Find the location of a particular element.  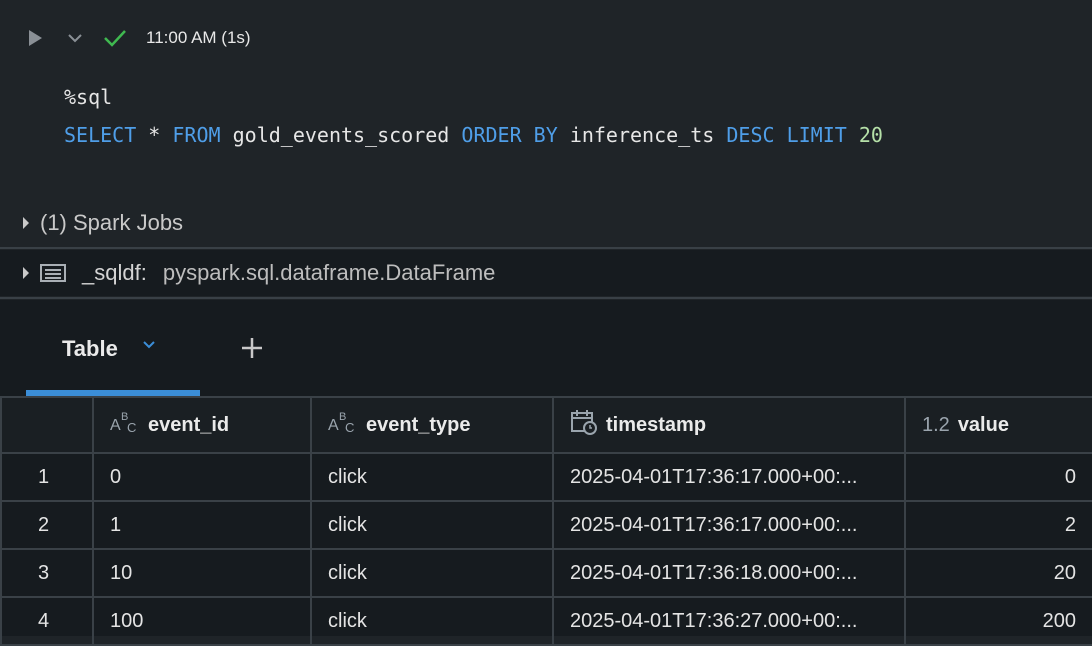

dataframe-info-toggle: _sqldf: pyspark.sql.dataframe.DataFrame is located at coordinates (546, 273).